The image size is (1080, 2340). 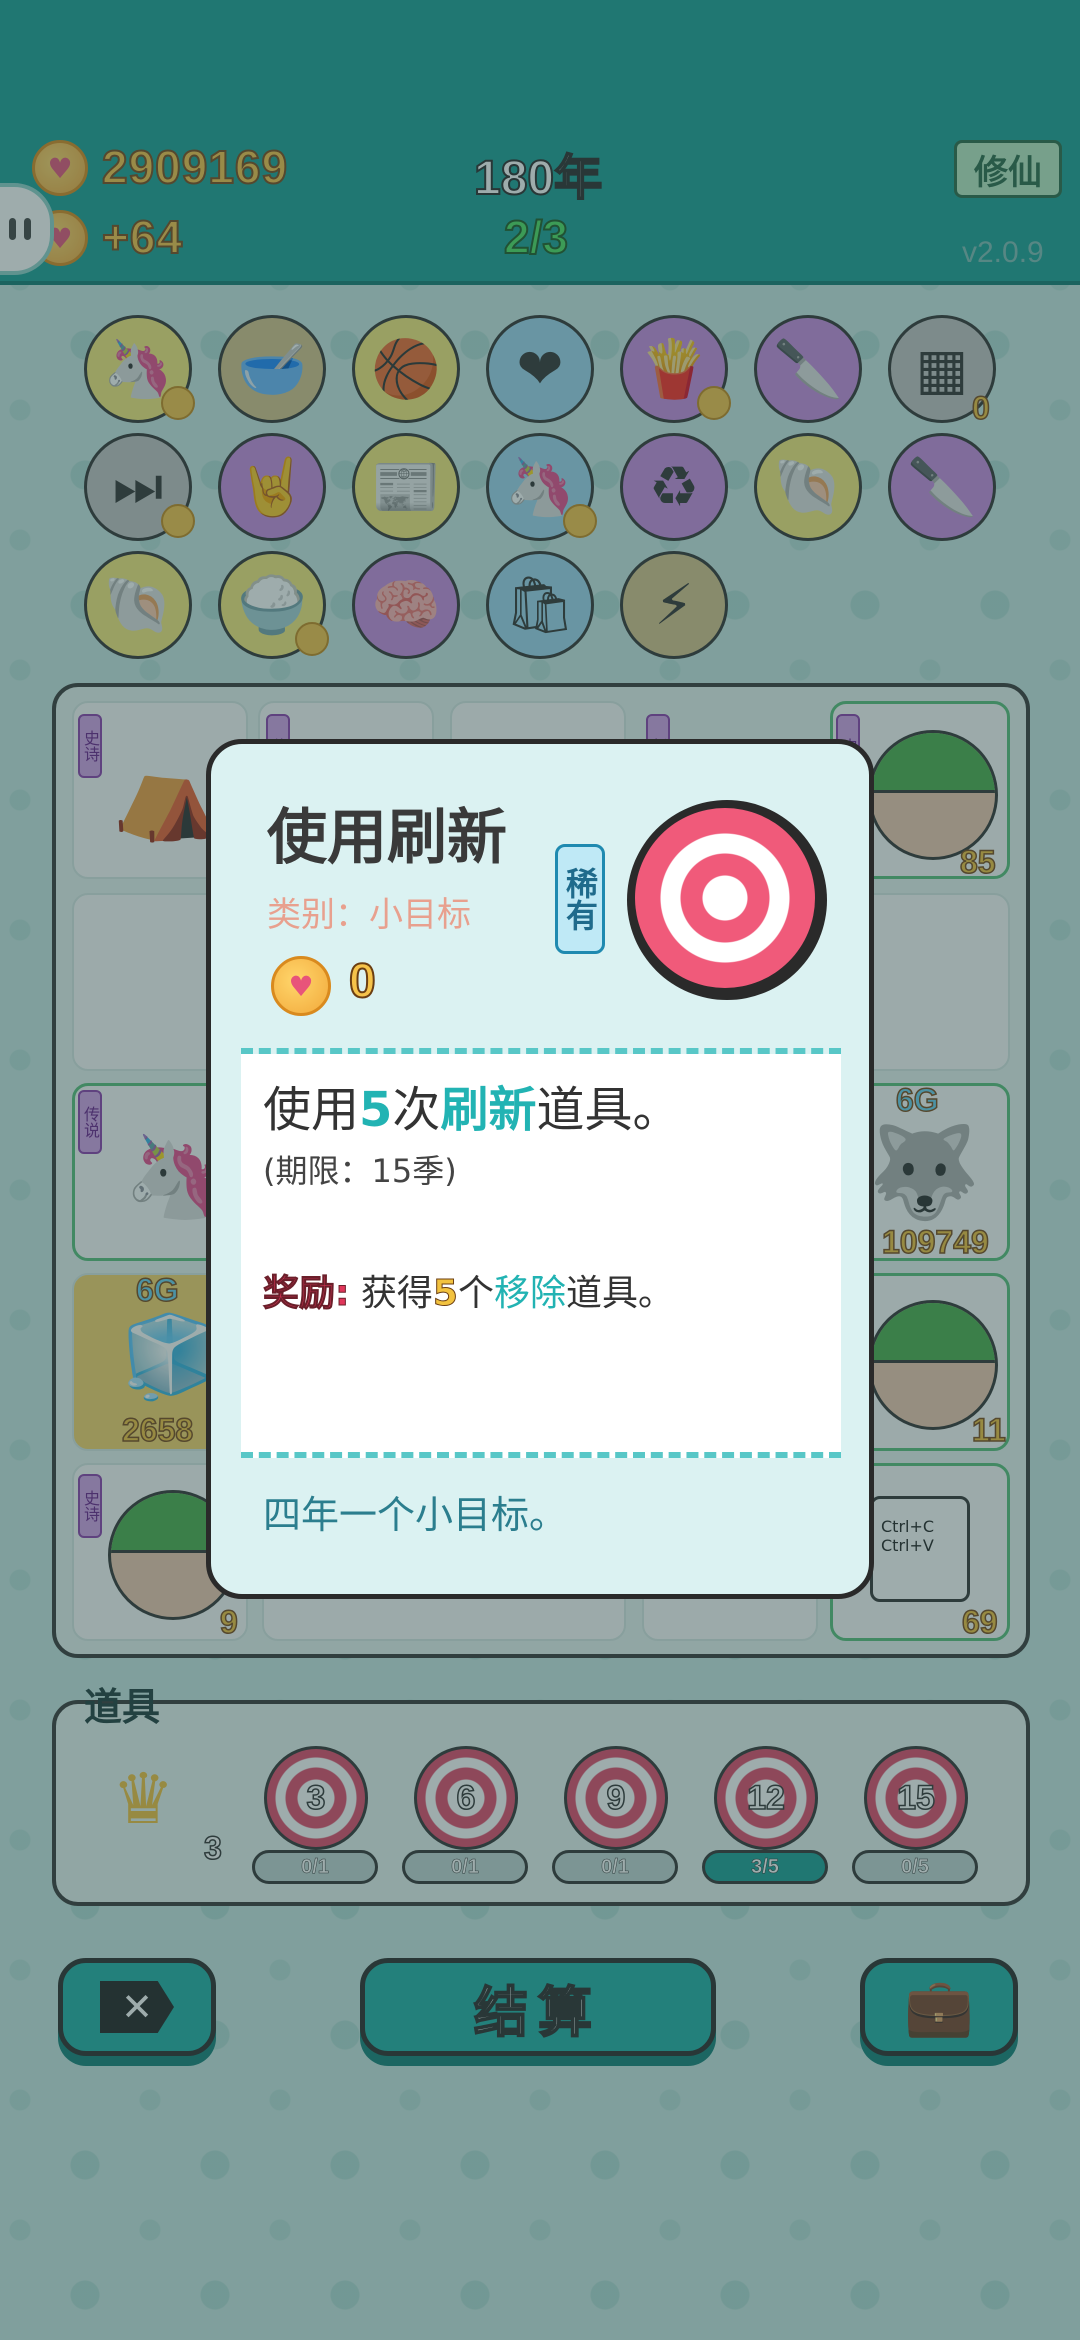 What do you see at coordinates (541, 1455) in the screenshot?
I see `divider` at bounding box center [541, 1455].